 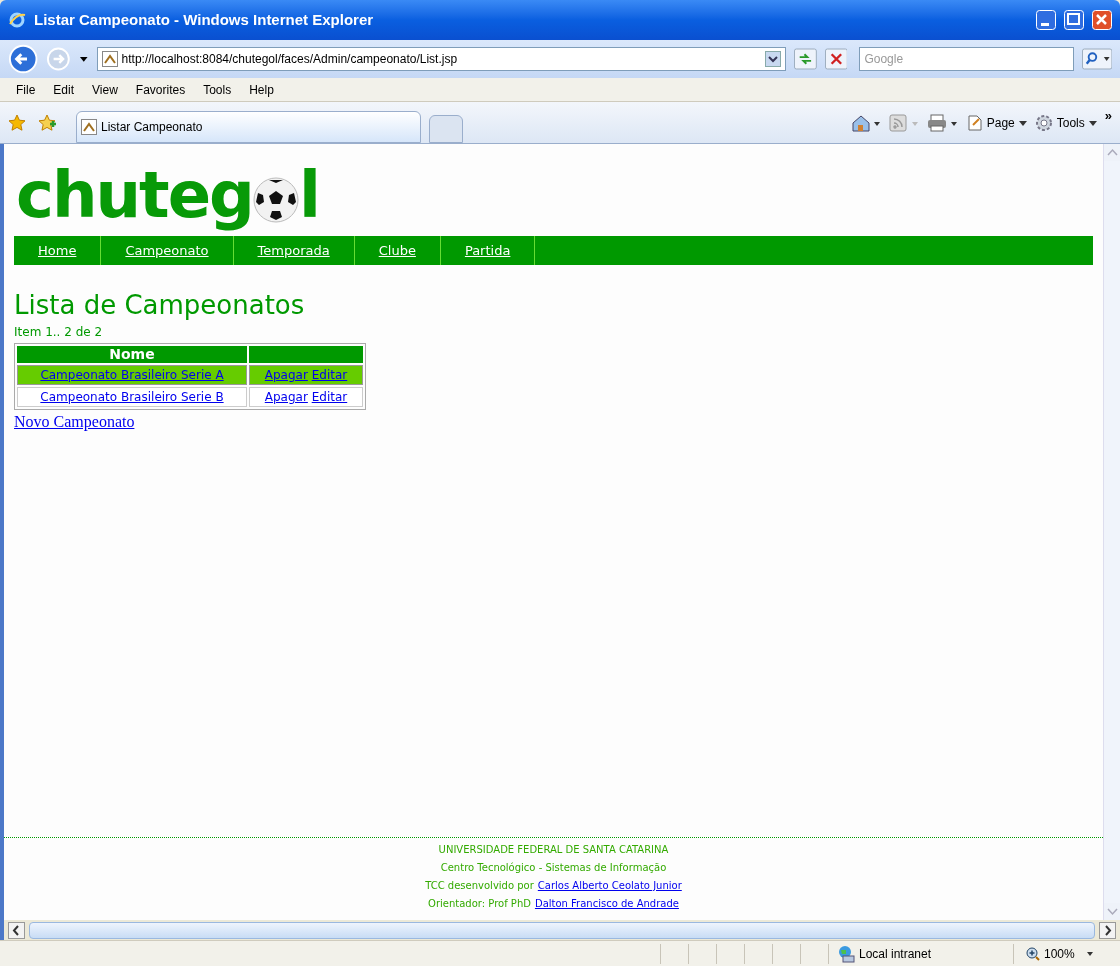 I want to click on footer-text: TCC desenvolvido por, so click(x=479, y=886).